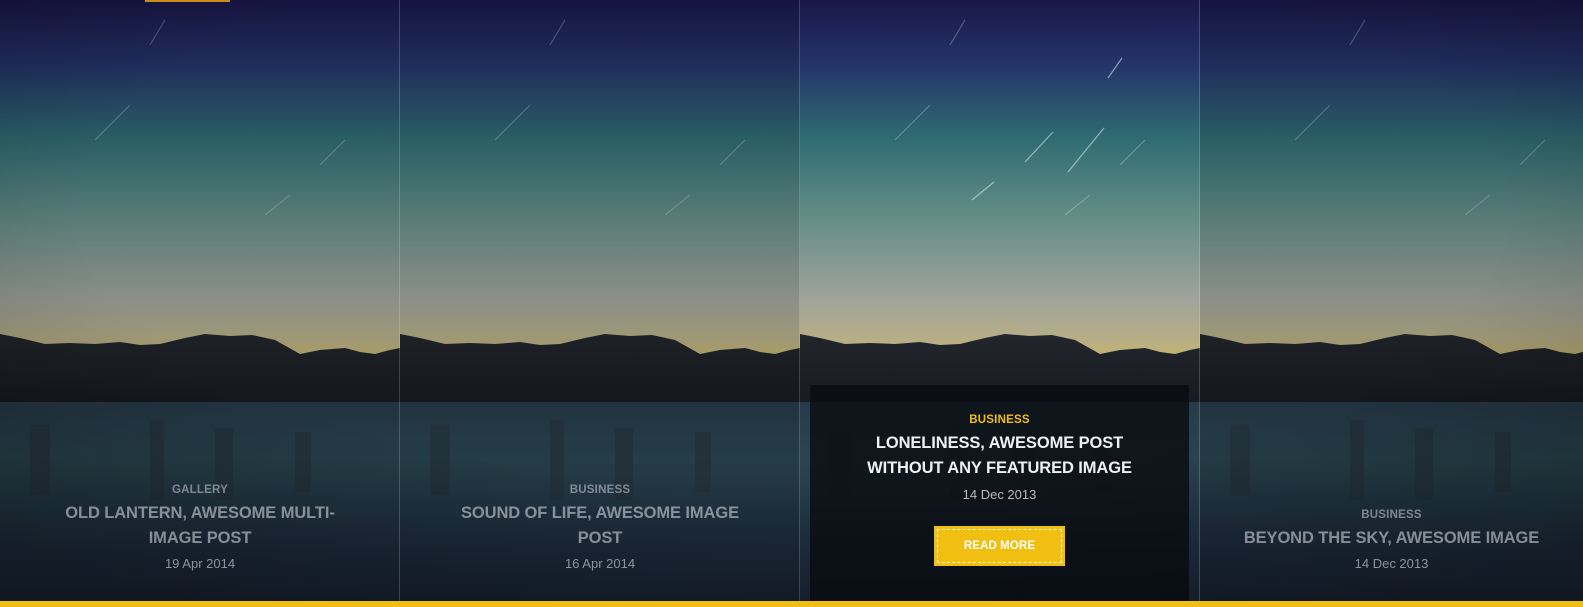 The width and height of the screenshot is (1583, 607). What do you see at coordinates (999, 546) in the screenshot?
I see `read-more-button: READ MORE` at bounding box center [999, 546].